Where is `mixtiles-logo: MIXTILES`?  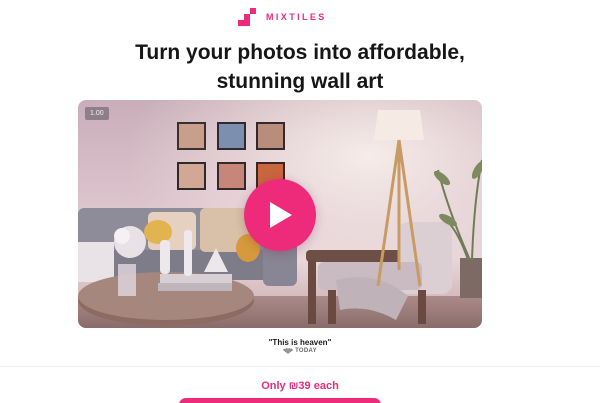
mixtiles-logo: MIXTILES is located at coordinates (282, 17).